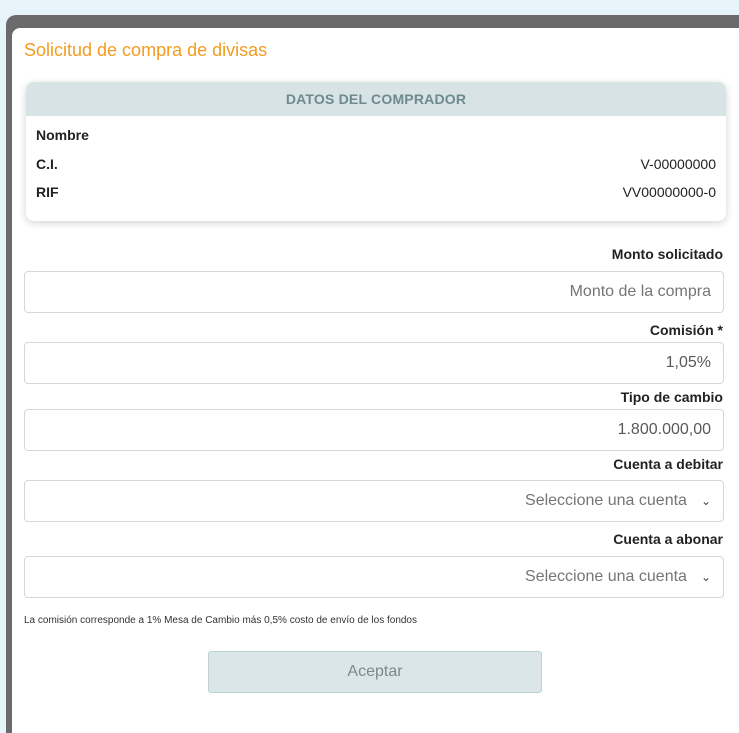  What do you see at coordinates (146, 50) in the screenshot?
I see `form-title: Solicitud de compra de divisas` at bounding box center [146, 50].